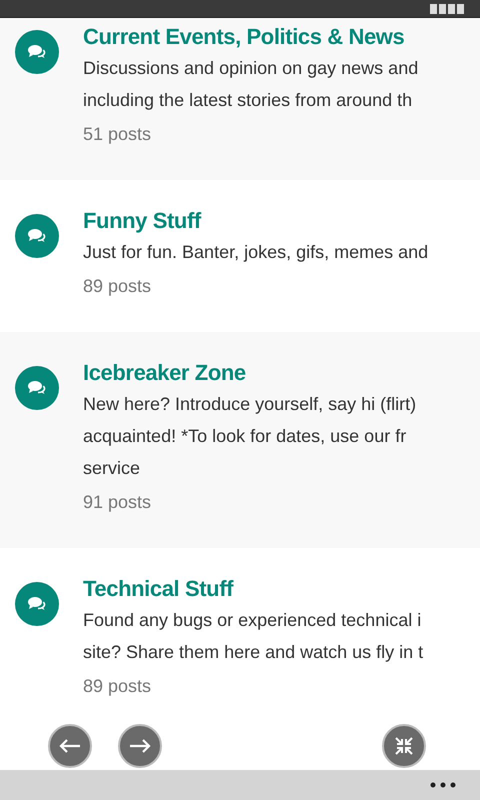 Image resolution: width=480 pixels, height=800 pixels. Describe the element at coordinates (249, 373) in the screenshot. I see `forum-title: Icebreaker Zone` at that location.